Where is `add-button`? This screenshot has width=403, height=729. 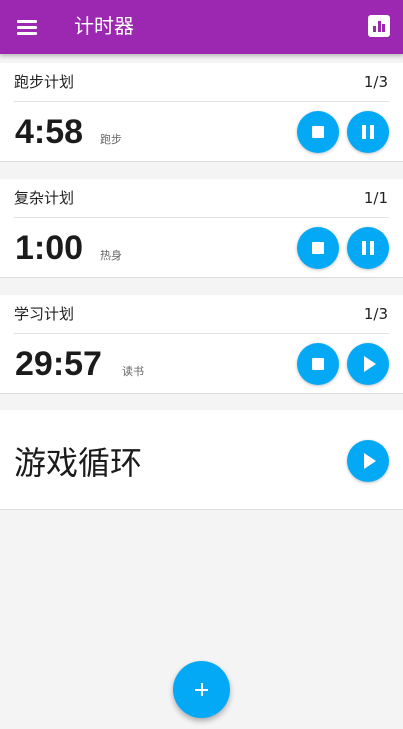
add-button is located at coordinates (201, 689).